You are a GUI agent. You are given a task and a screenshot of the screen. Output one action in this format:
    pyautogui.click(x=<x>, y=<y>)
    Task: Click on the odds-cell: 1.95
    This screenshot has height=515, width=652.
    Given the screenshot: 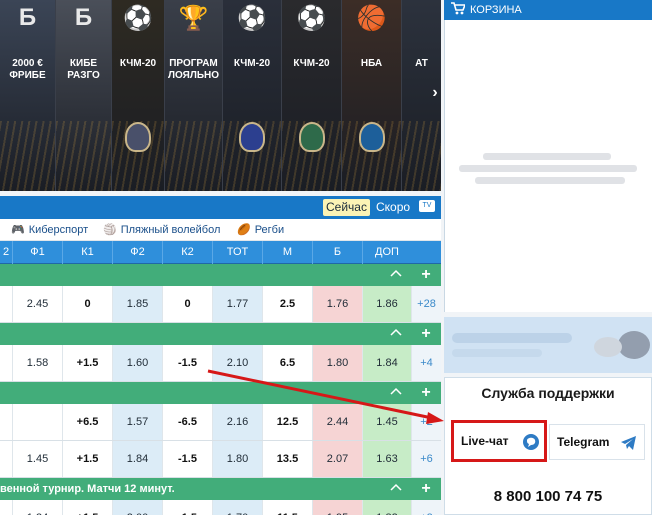 What is the action you would take?
    pyautogui.click(x=337, y=507)
    